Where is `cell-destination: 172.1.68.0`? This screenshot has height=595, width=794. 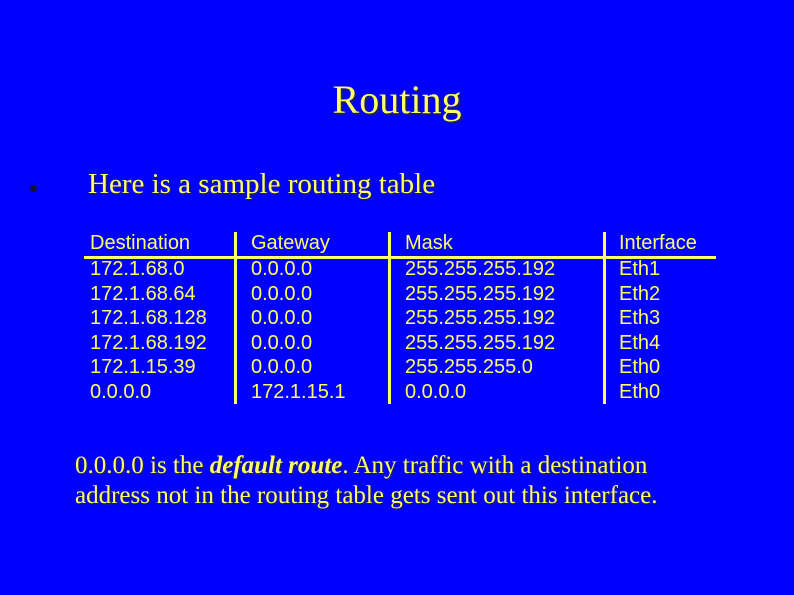 cell-destination: 172.1.68.0 is located at coordinates (137, 269).